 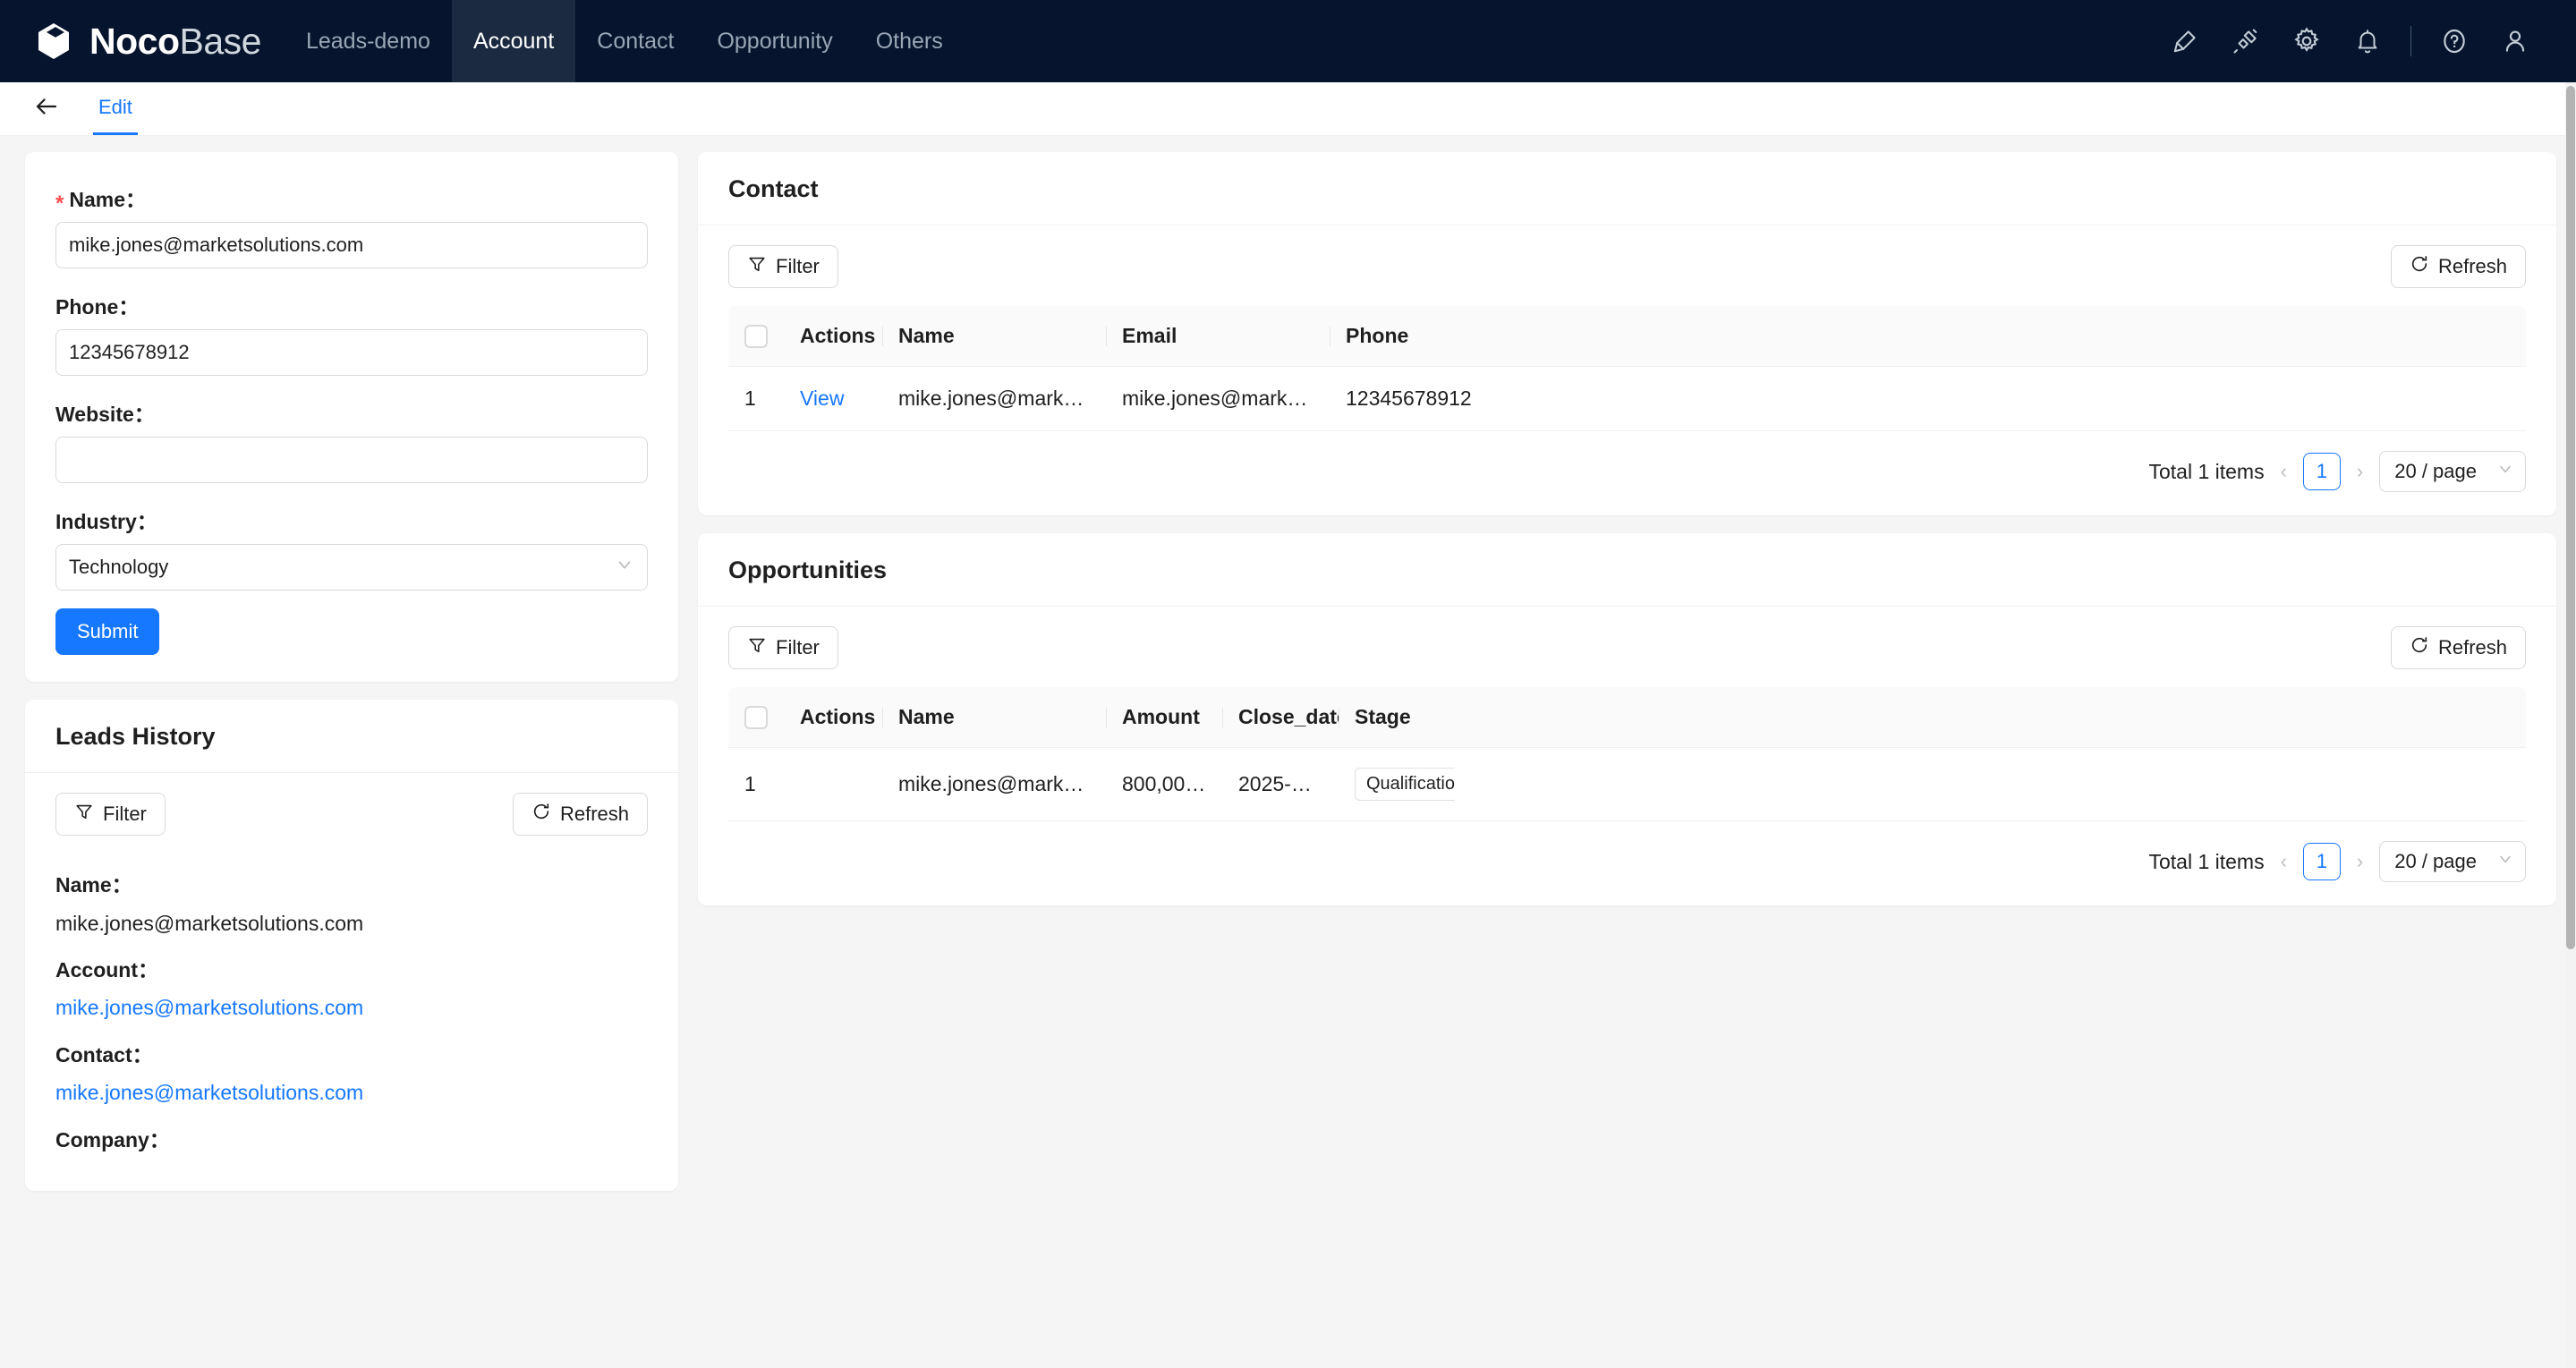 What do you see at coordinates (2245, 41) in the screenshot?
I see `plugin-icon` at bounding box center [2245, 41].